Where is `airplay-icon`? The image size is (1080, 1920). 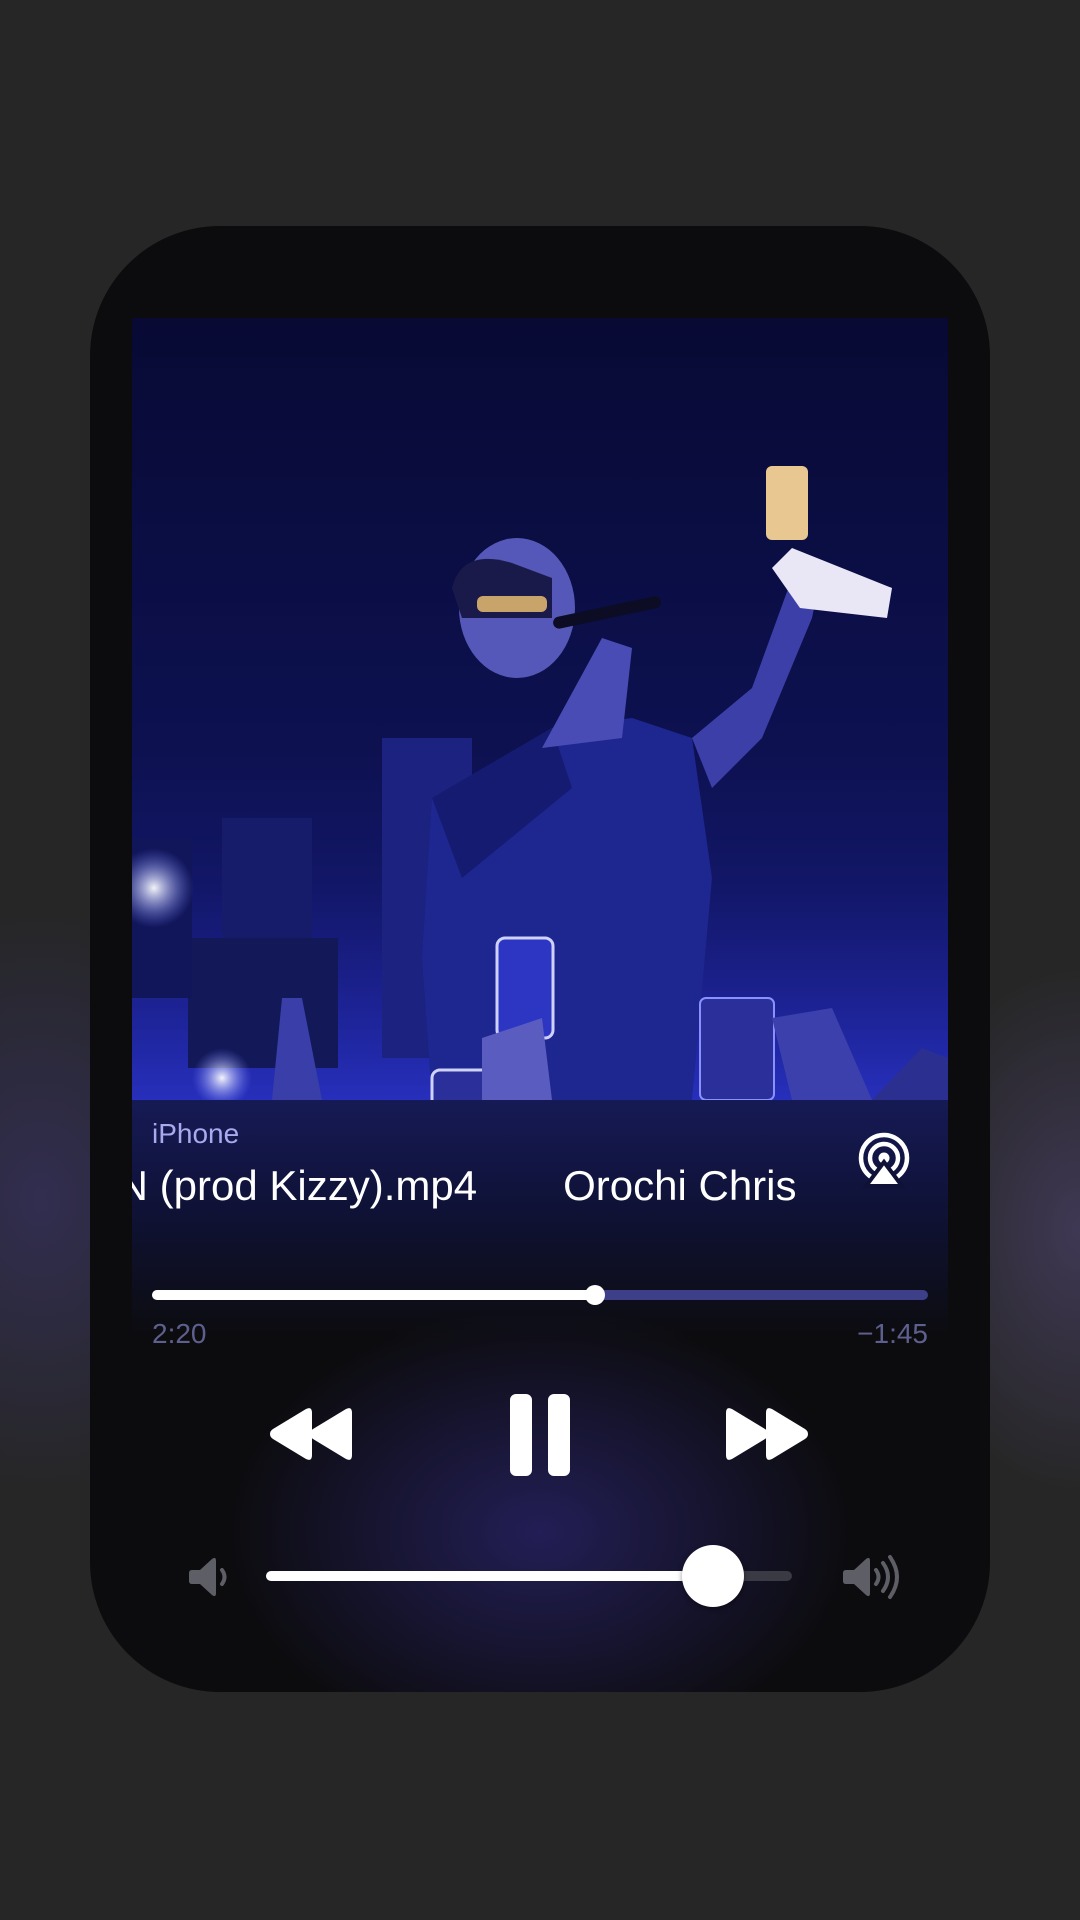 airplay-icon is located at coordinates (884, 1160).